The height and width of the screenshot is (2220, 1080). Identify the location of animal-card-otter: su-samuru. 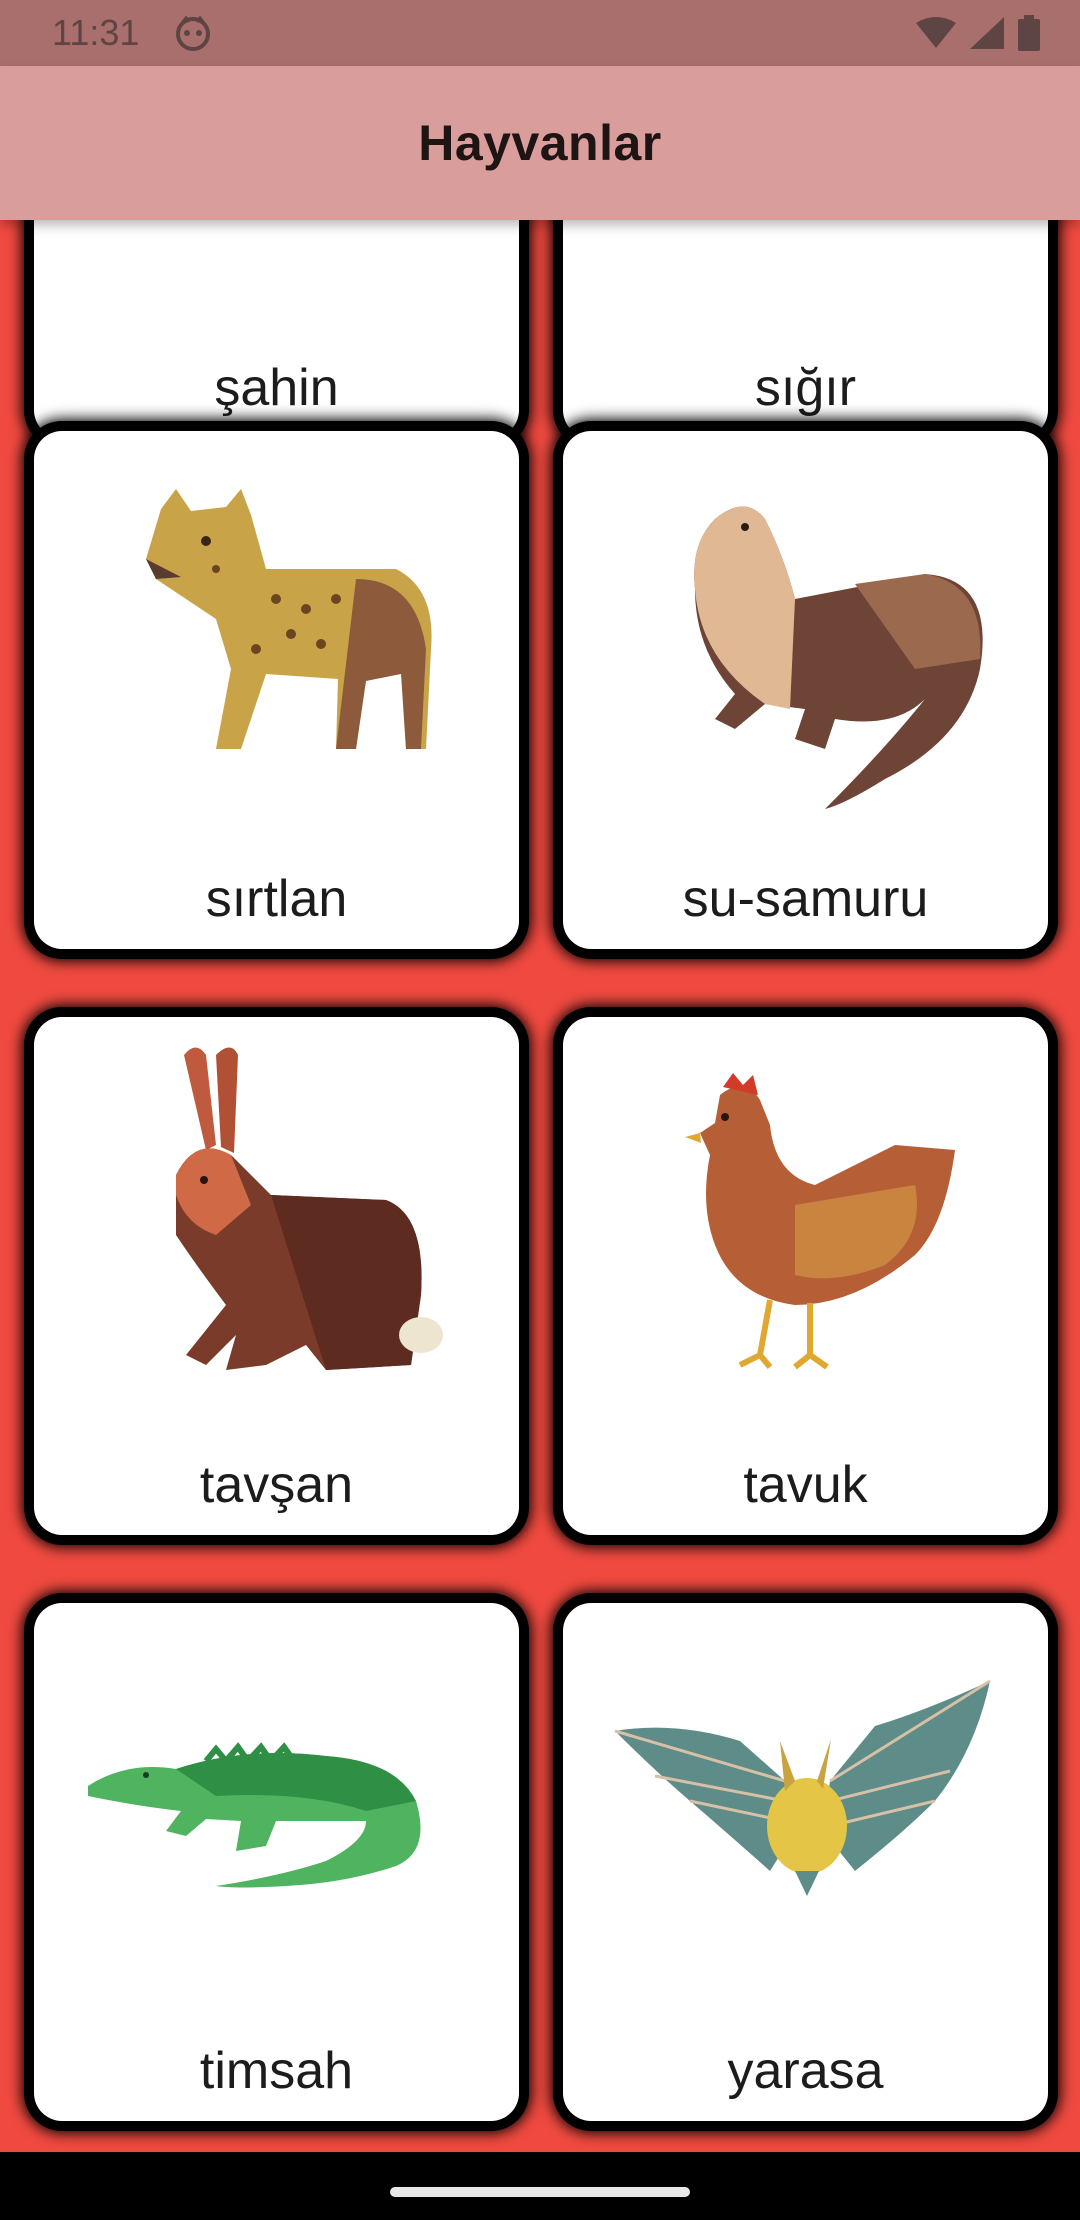
(805, 690).